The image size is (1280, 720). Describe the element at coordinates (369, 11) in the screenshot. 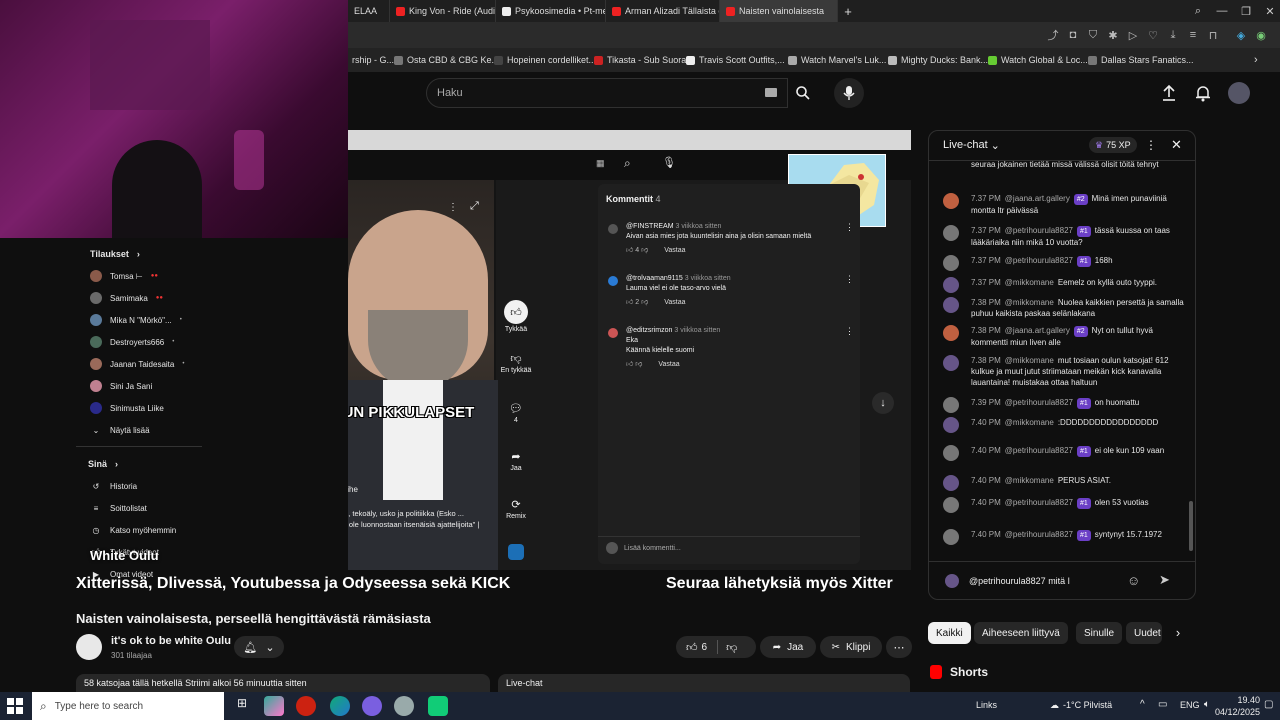

I see `browser-tab: ELAA` at that location.